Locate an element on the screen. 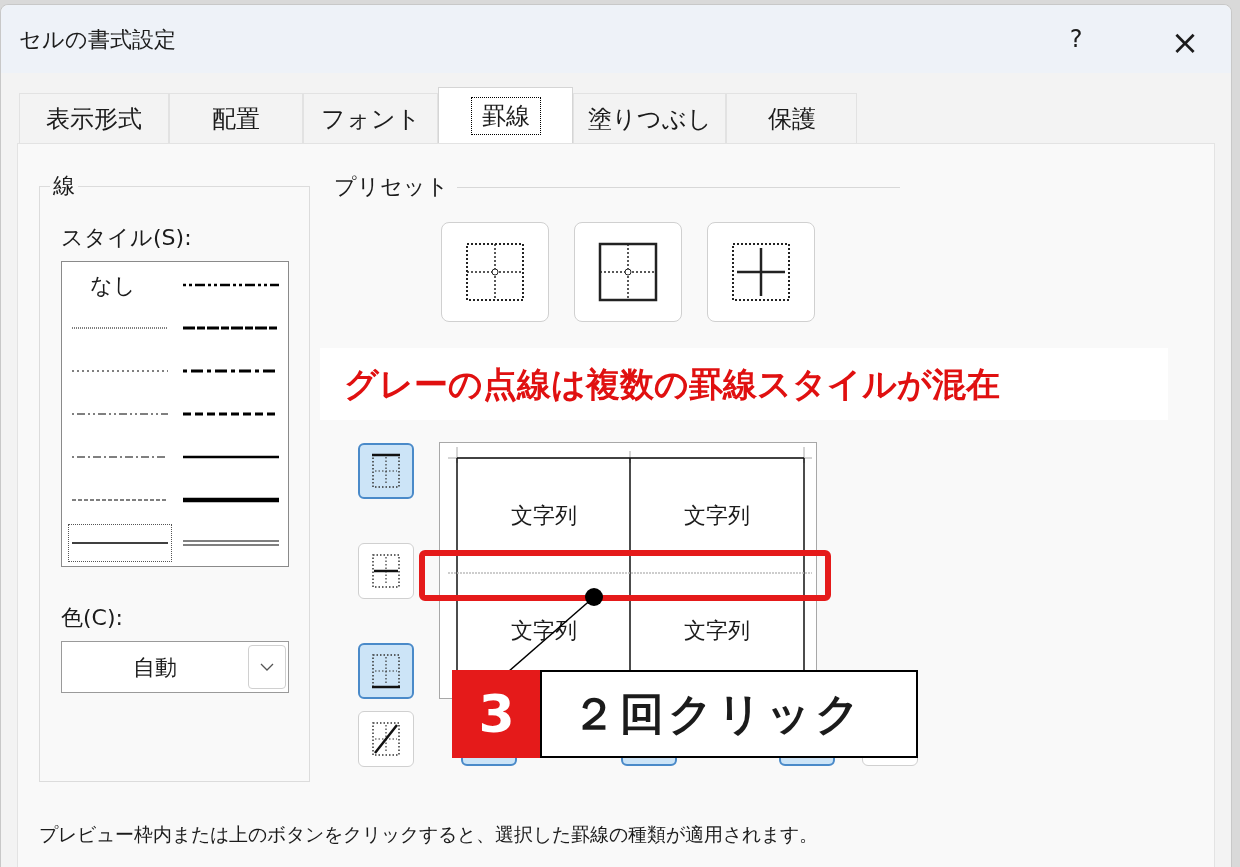 The image size is (1240, 867). close-button: × is located at coordinates (1185, 39).